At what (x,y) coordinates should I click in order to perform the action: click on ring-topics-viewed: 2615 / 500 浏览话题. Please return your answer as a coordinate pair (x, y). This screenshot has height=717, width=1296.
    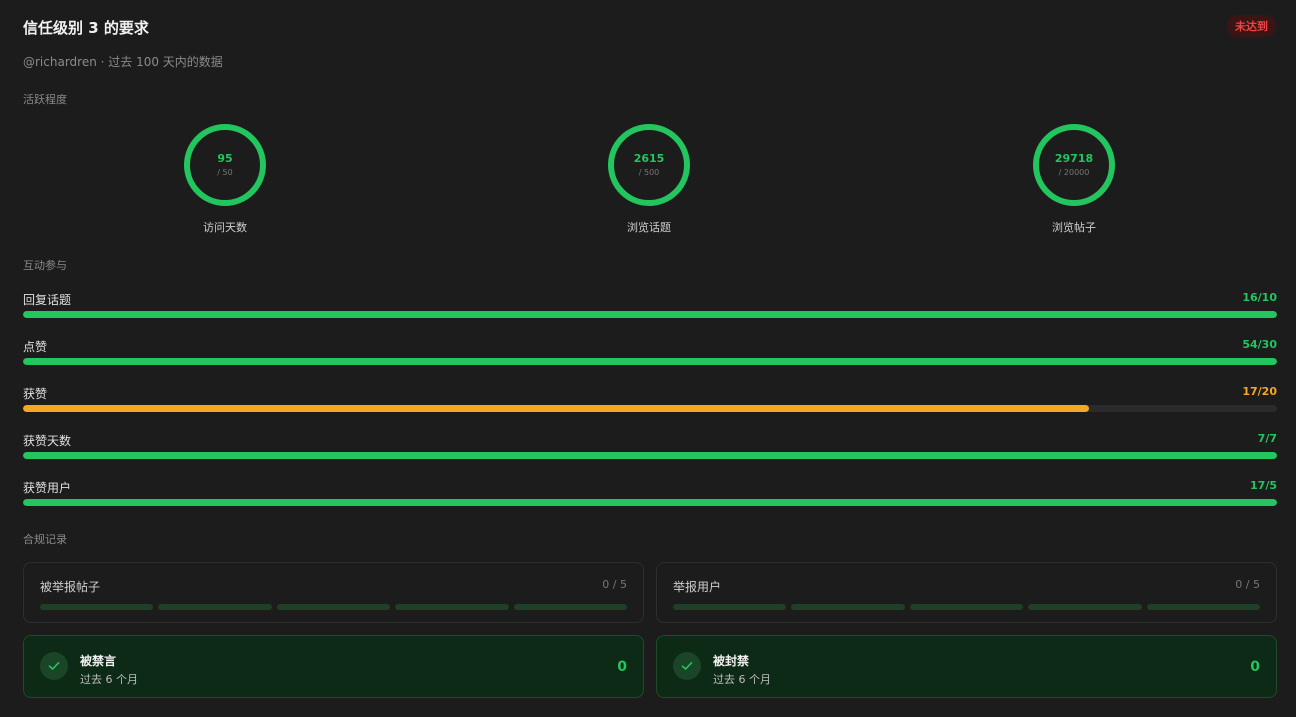
    Looking at the image, I should click on (649, 179).